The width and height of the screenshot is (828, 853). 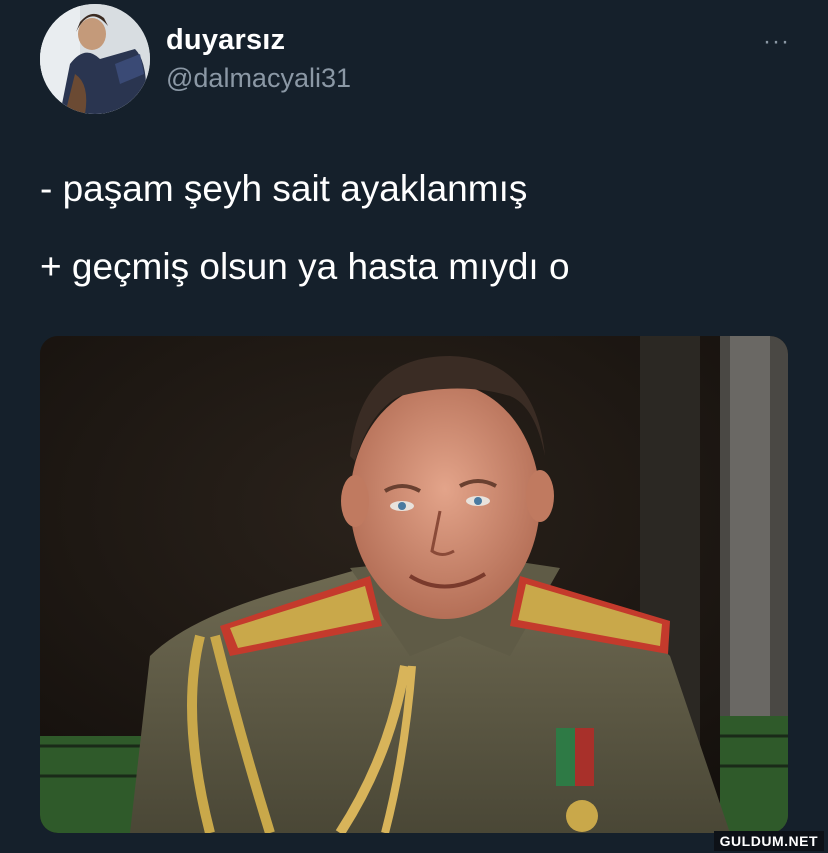 I want to click on avatar-image, so click(x=95, y=59).